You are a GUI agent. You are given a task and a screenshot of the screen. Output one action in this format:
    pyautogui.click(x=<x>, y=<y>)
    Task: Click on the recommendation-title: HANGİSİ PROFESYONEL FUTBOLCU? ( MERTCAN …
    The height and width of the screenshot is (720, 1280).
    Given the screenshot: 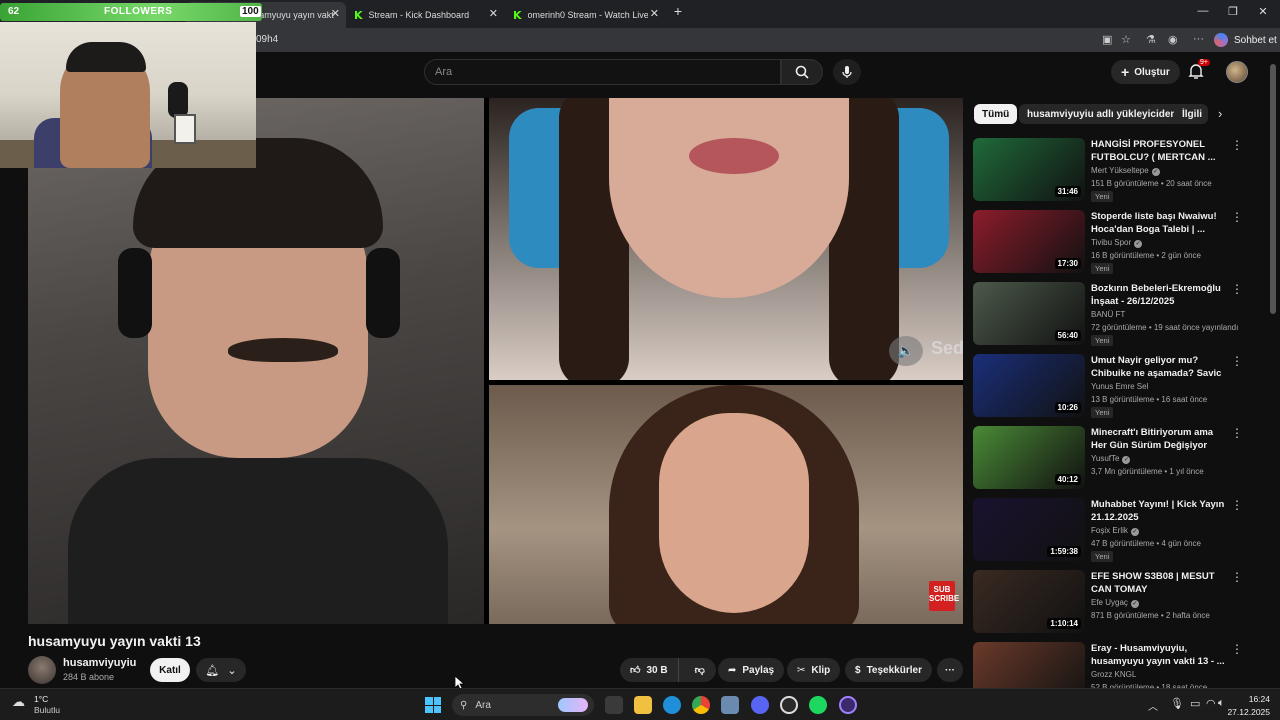 What is the action you would take?
    pyautogui.click(x=1158, y=151)
    